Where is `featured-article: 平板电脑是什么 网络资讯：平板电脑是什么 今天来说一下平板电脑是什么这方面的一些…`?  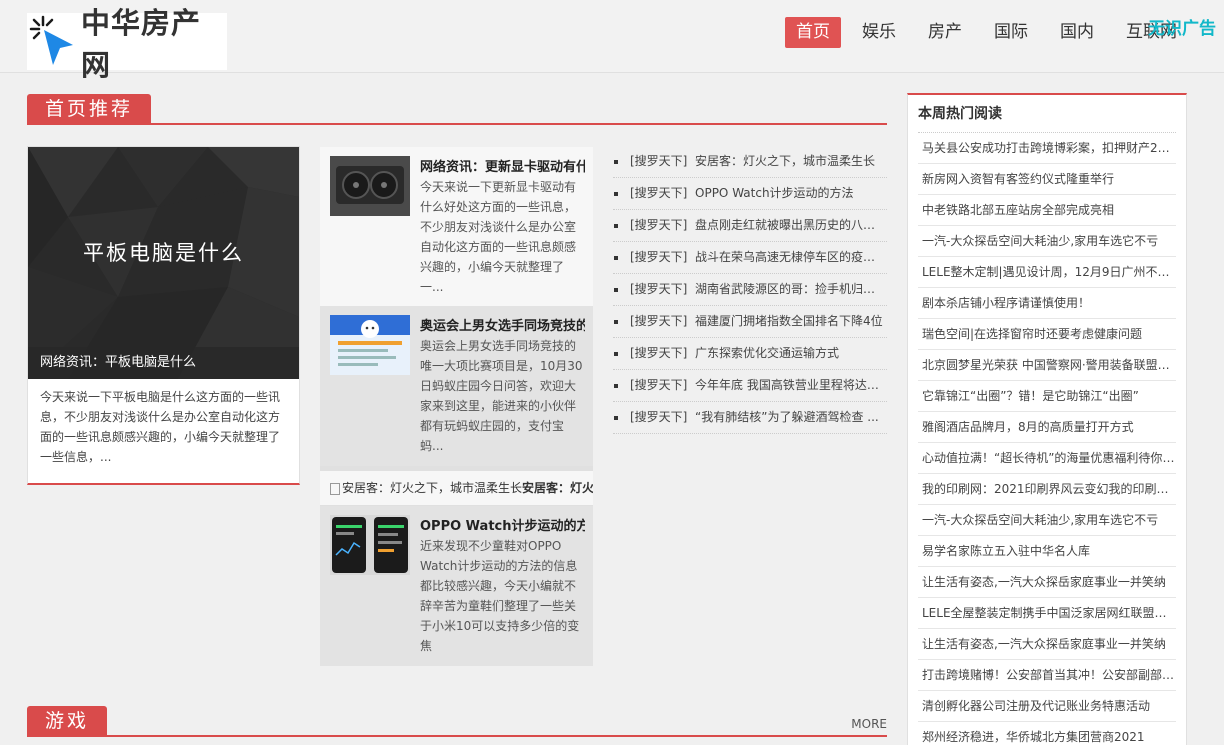 featured-article: 平板电脑是什么 网络资讯：平板电脑是什么 今天来说一下平板电脑是什么这方面的一些… is located at coordinates (163, 315).